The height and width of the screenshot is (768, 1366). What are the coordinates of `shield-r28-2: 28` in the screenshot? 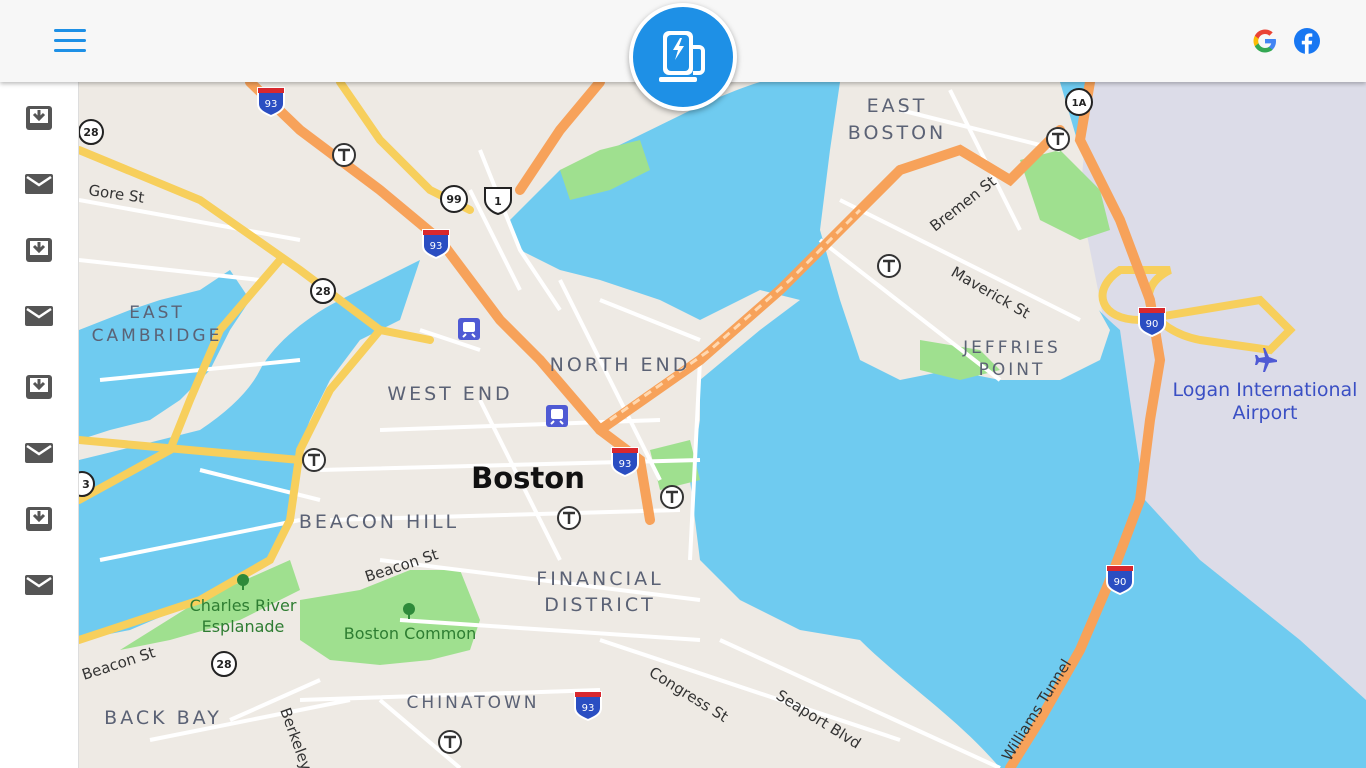 It's located at (323, 291).